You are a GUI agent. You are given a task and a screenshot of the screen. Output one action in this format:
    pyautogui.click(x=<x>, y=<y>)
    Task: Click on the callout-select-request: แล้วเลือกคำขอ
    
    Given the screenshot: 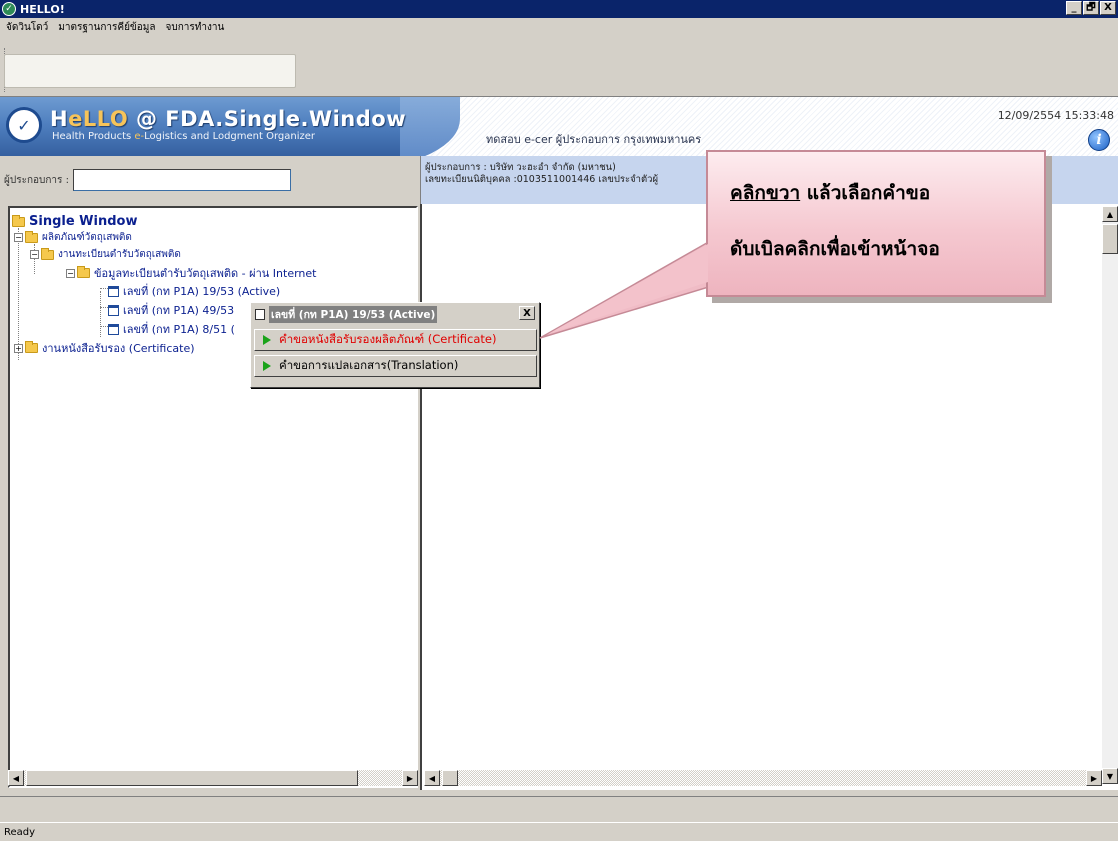 What is the action you would take?
    pyautogui.click(x=865, y=193)
    